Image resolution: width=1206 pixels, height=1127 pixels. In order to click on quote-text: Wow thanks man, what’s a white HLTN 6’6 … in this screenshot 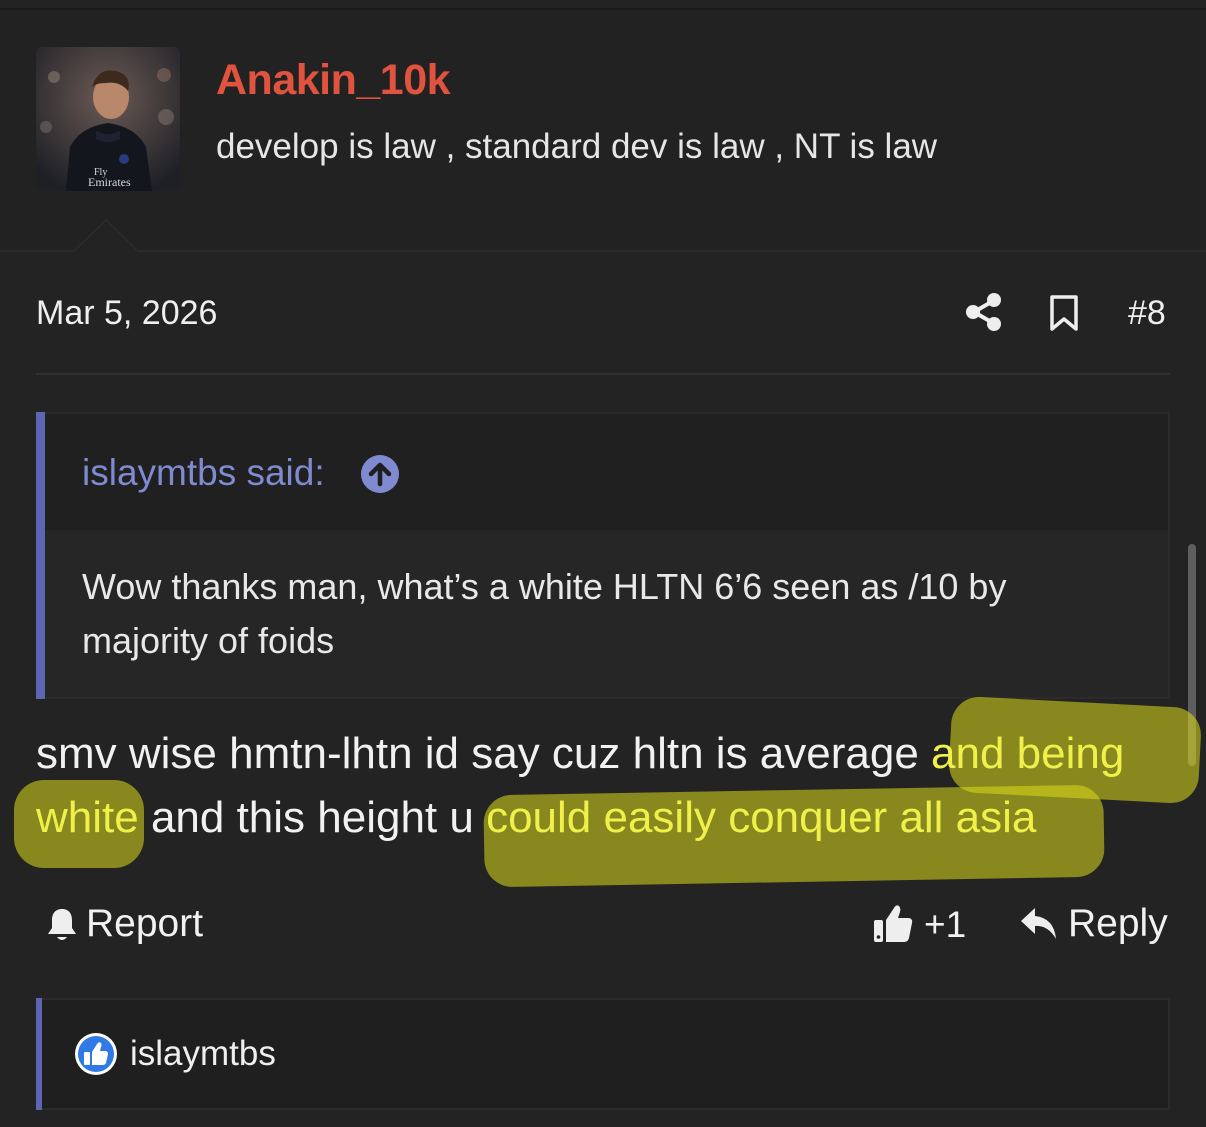, I will do `click(544, 613)`.